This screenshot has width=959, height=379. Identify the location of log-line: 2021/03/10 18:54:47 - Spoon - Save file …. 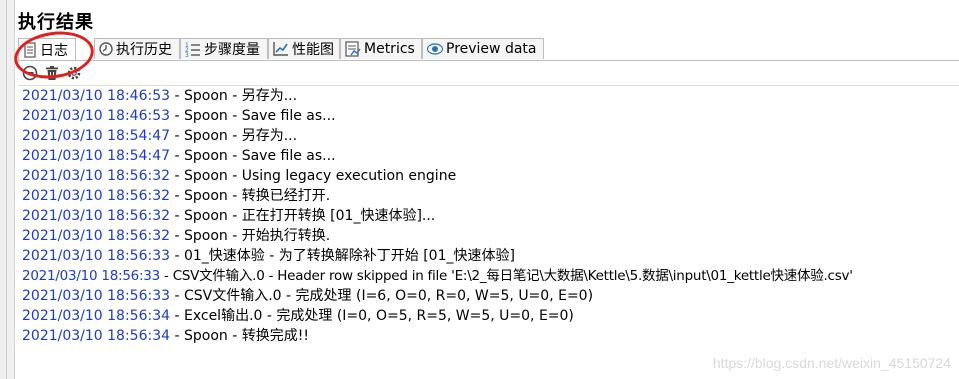
(179, 156).